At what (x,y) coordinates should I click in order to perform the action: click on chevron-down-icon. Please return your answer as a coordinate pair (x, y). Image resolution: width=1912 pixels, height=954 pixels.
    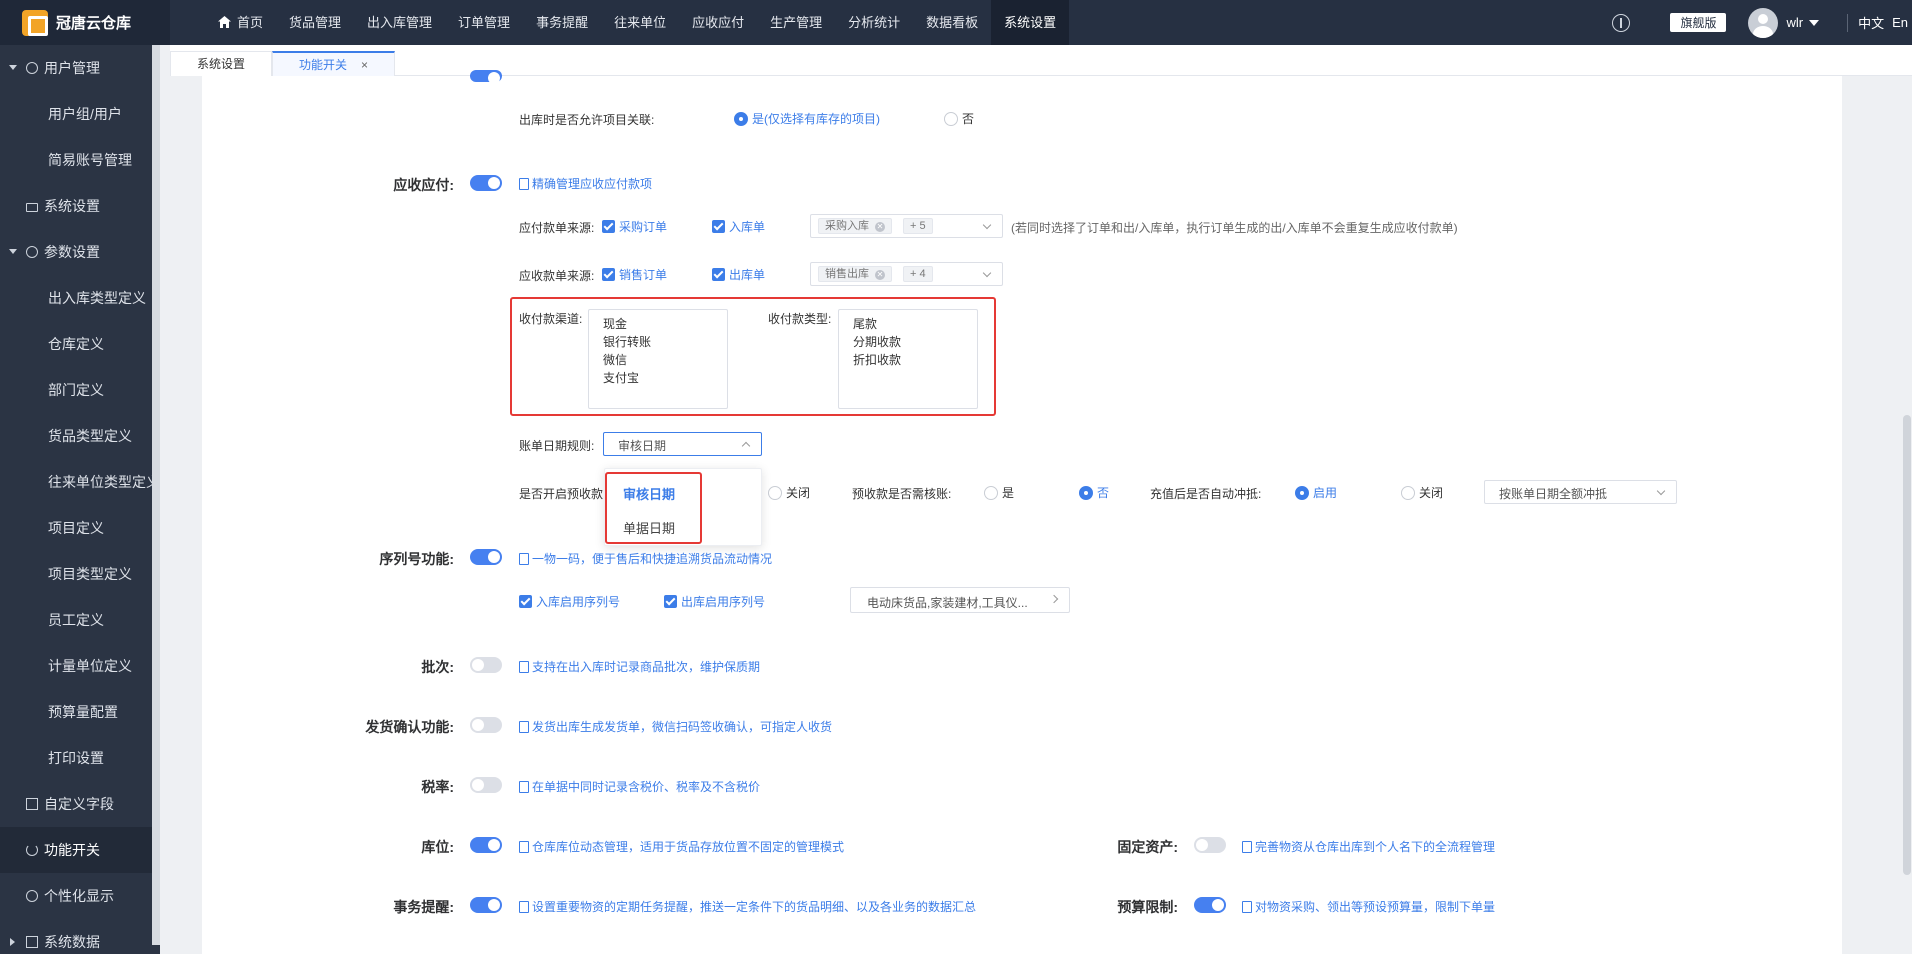
    Looking at the image, I should click on (1814, 22).